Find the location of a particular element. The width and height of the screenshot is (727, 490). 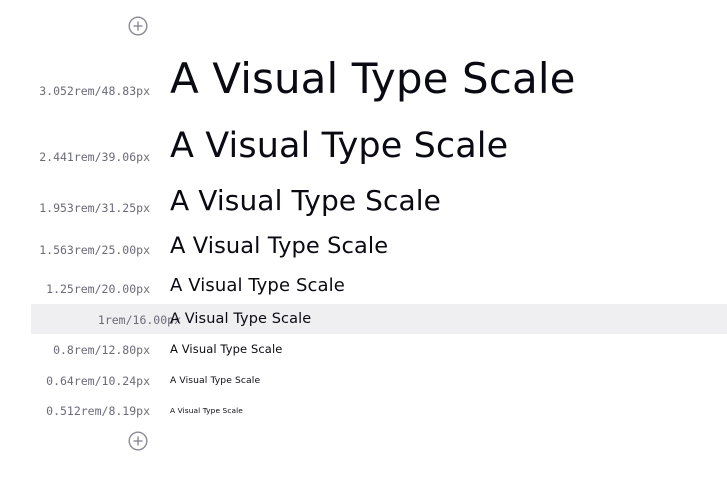

add-smaller-step-button is located at coordinates (138, 441).